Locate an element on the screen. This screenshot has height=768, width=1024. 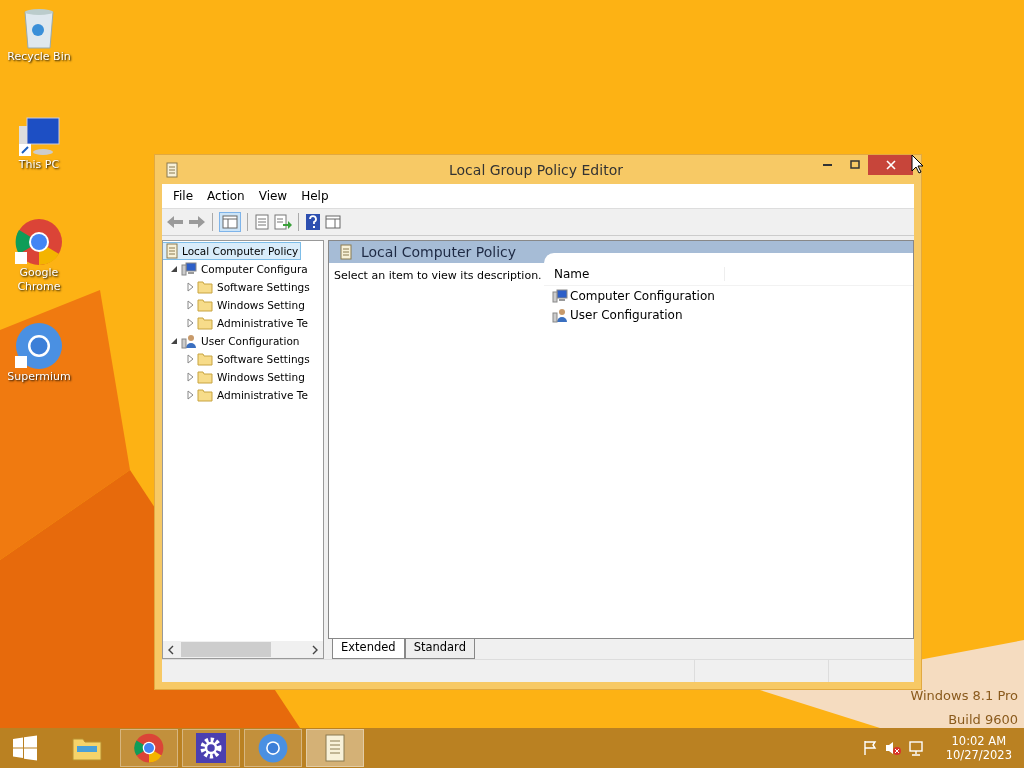
minimize-icon is located at coordinates (827, 165).